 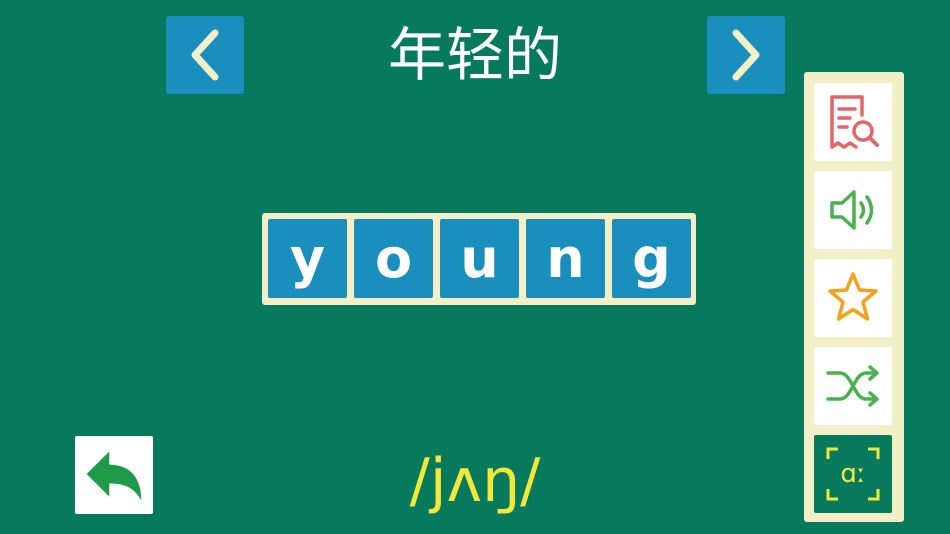 I want to click on back-arrow-icon, so click(x=114, y=476).